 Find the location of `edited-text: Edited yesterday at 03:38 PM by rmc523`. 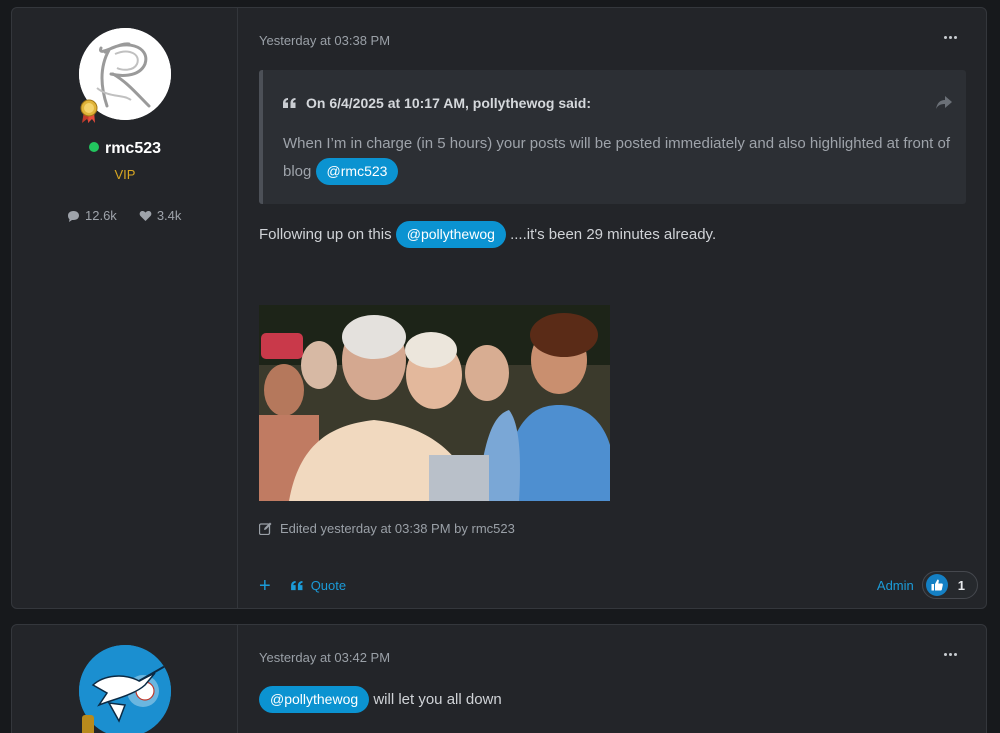

edited-text: Edited yesterday at 03:38 PM by rmc523 is located at coordinates (397, 528).